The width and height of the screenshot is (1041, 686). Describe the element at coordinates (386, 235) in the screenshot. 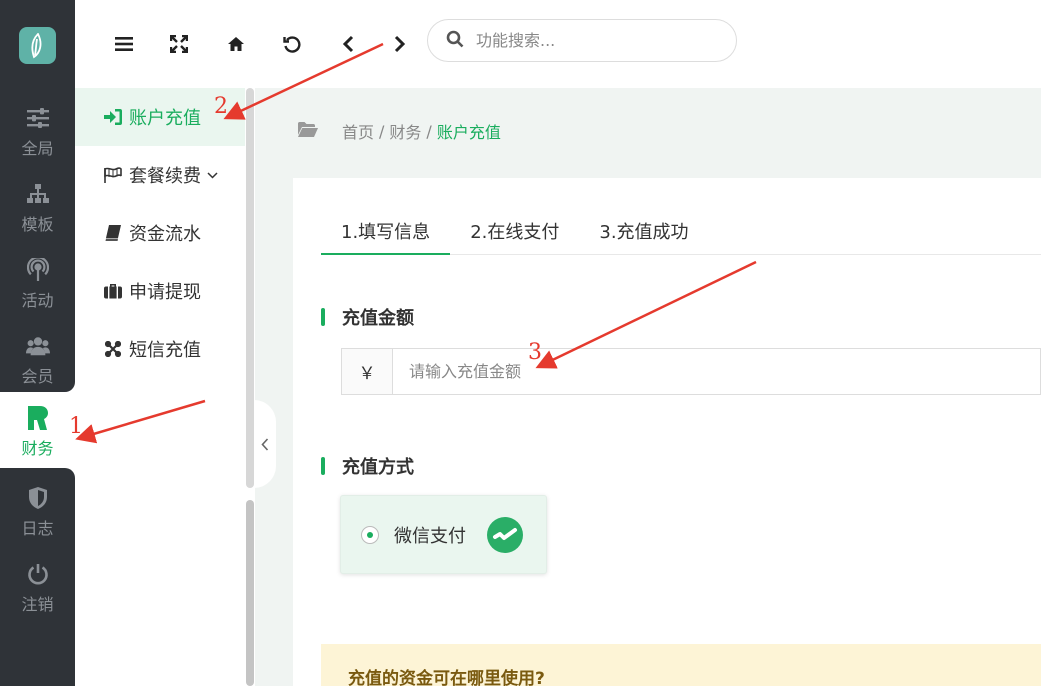

I see `tab-fill-info: 1.填写信息` at that location.